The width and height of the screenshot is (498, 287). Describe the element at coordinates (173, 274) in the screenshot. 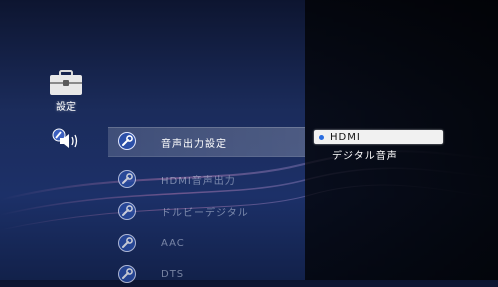

I see `item-label: DTS` at that location.